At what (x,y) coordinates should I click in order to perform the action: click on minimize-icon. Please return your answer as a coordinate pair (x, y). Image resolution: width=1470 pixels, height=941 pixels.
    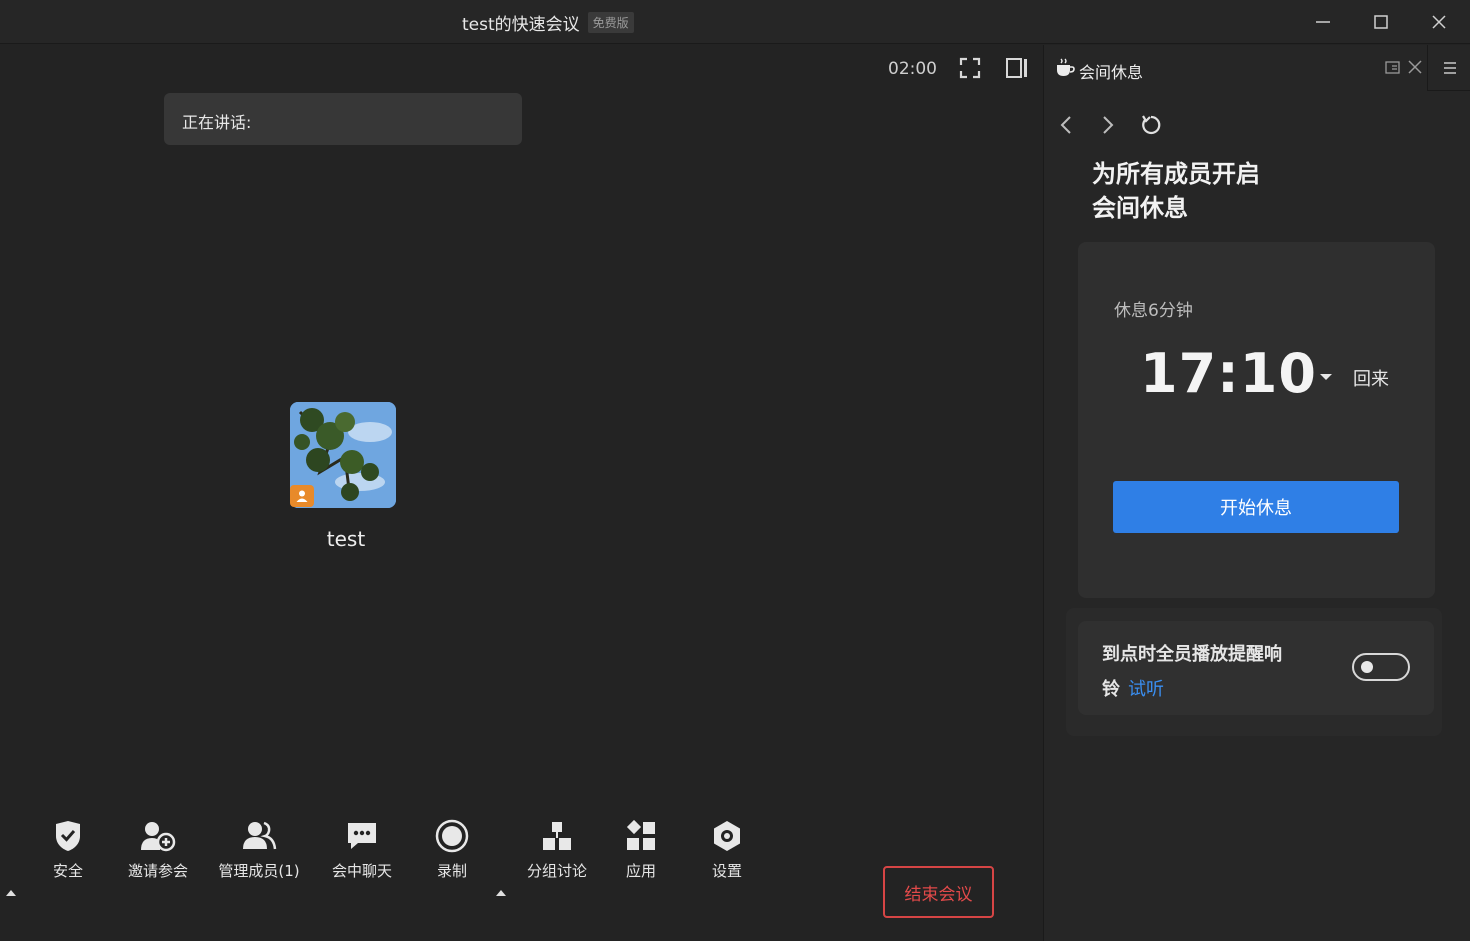
    Looking at the image, I should click on (1323, 22).